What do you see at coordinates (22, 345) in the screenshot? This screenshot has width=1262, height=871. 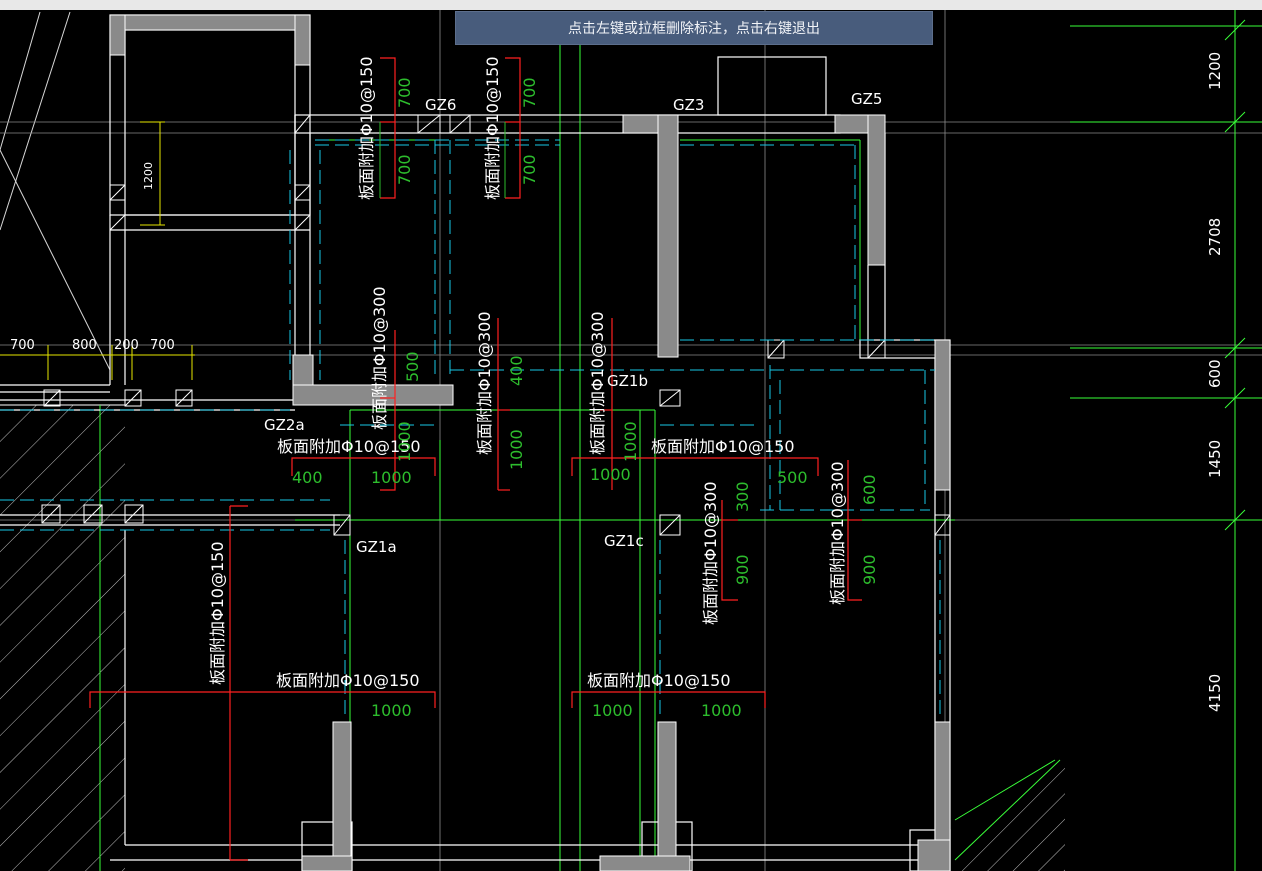 I see `dim-left-700a: 700` at bounding box center [22, 345].